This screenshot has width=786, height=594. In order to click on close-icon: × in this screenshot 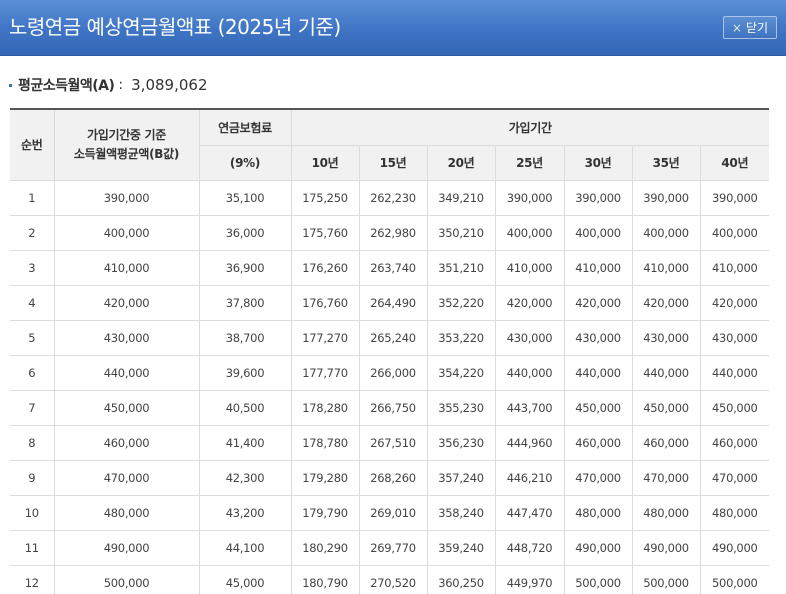, I will do `click(736, 27)`.